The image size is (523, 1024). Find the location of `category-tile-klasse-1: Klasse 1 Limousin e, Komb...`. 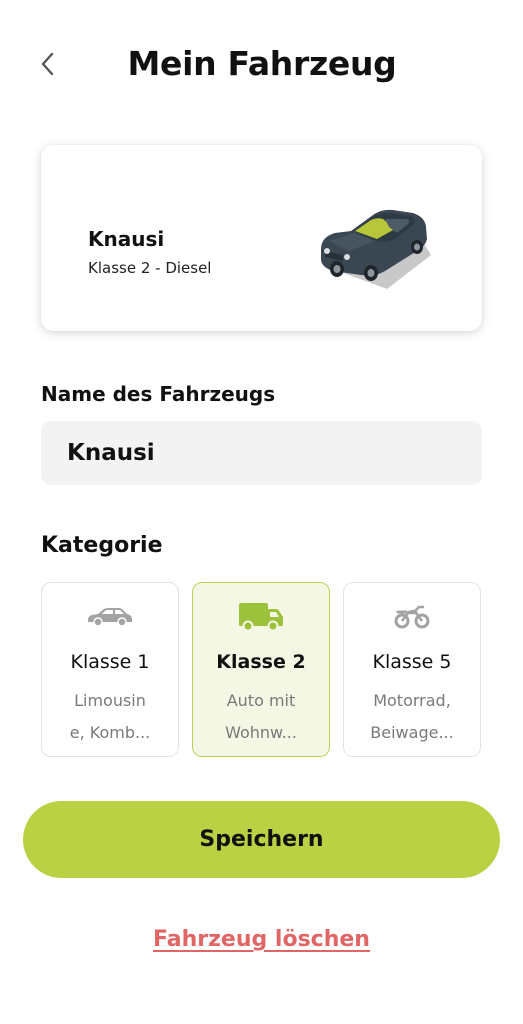

category-tile-klasse-1: Klasse 1 Limousin e, Komb... is located at coordinates (110, 669).